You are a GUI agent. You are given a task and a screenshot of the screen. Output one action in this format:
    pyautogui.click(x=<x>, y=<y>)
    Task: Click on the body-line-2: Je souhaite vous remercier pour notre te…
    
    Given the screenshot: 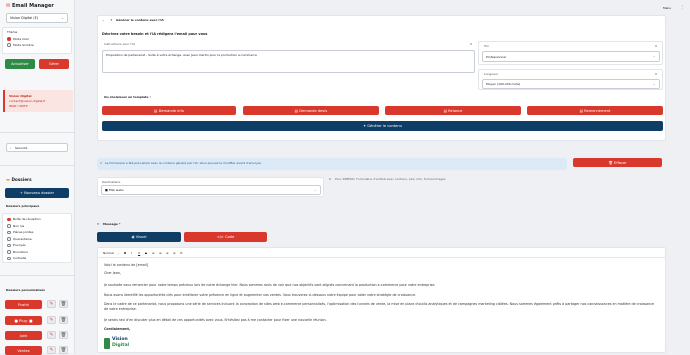 What is the action you would take?
    pyautogui.click(x=269, y=285)
    